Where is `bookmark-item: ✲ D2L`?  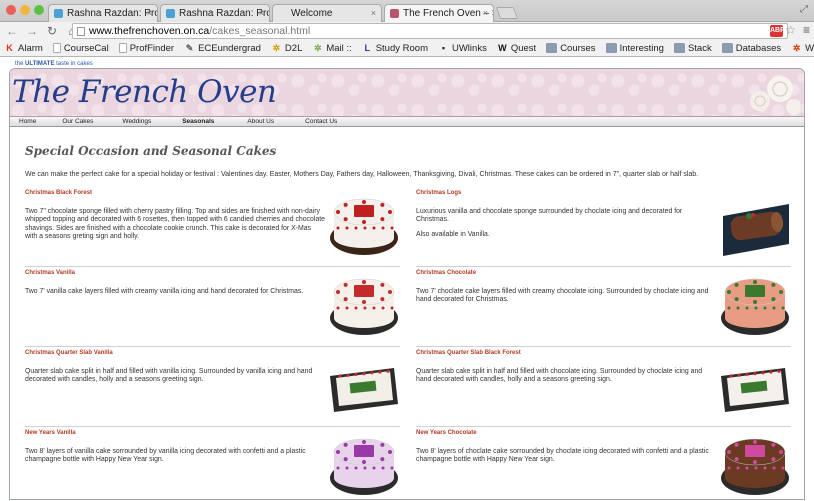
bookmark-item: ✲ D2L is located at coordinates (287, 48).